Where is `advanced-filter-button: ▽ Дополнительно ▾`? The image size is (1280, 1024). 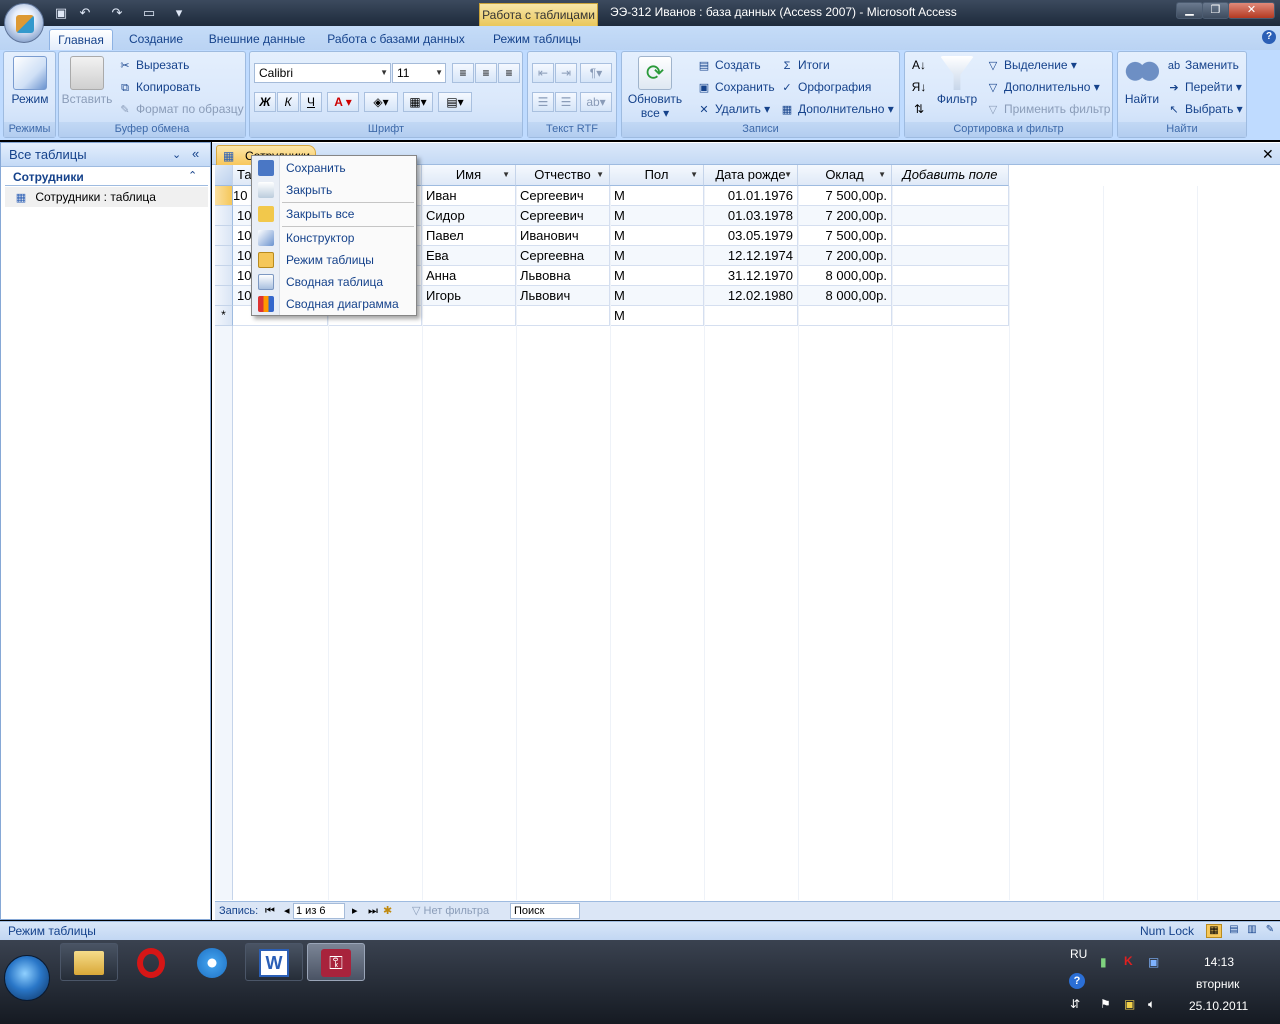 advanced-filter-button: ▽ Дополнительно ▾ is located at coordinates (1042, 87).